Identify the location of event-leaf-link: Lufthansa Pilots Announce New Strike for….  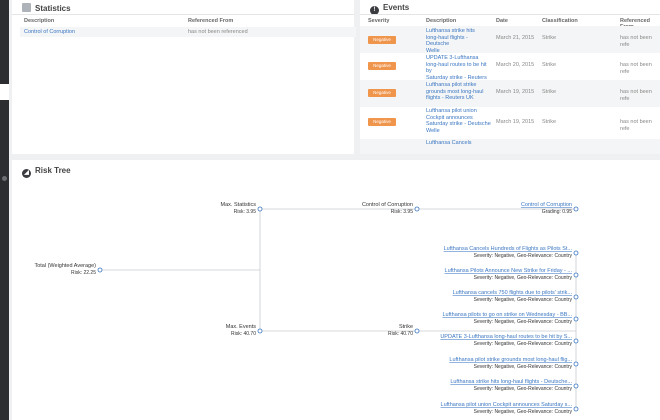
(509, 271).